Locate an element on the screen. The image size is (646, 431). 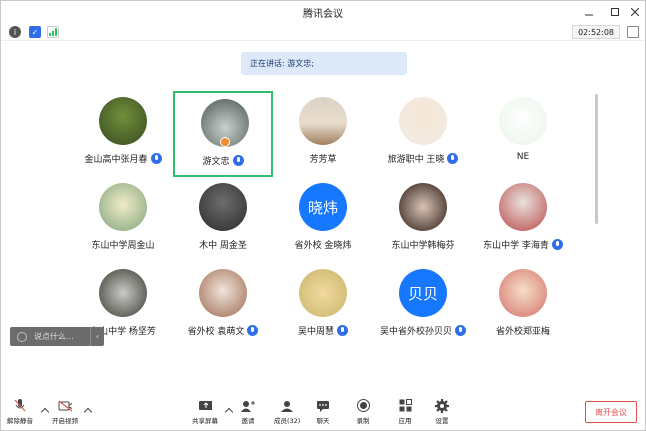
audio-options-chevron-icon is located at coordinates (45, 412).